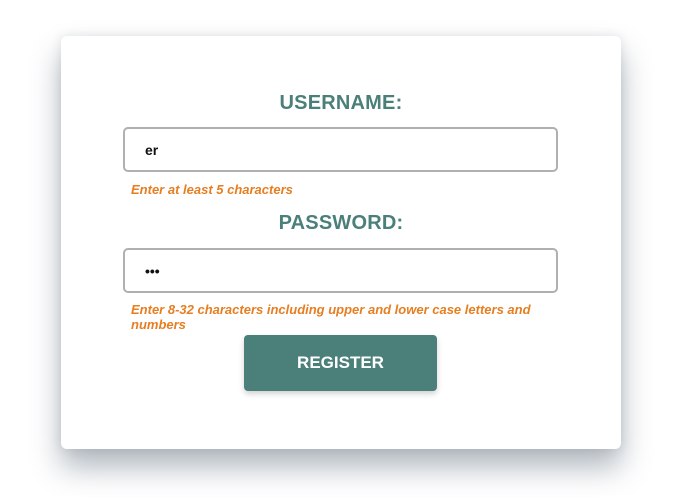 This screenshot has width=682, height=497. I want to click on register-button: REGISTER, so click(340, 363).